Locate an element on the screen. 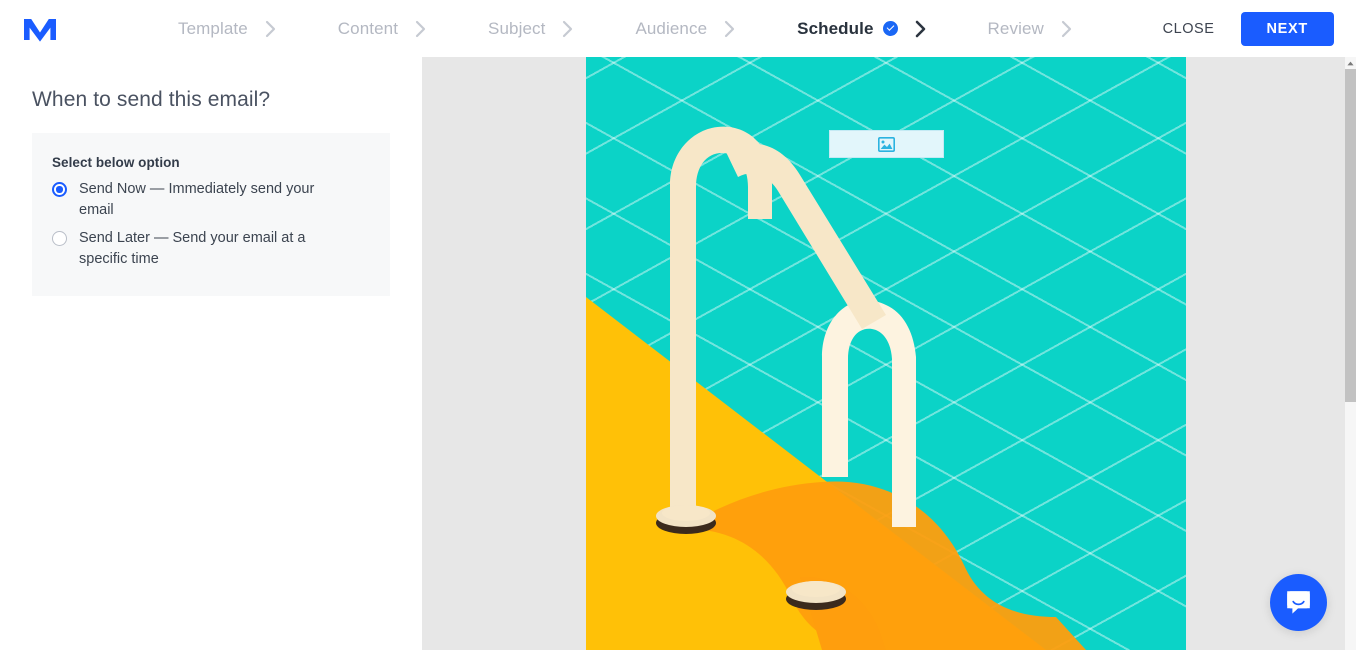 The height and width of the screenshot is (650, 1356). preview-scrollbar is located at coordinates (1350, 353).